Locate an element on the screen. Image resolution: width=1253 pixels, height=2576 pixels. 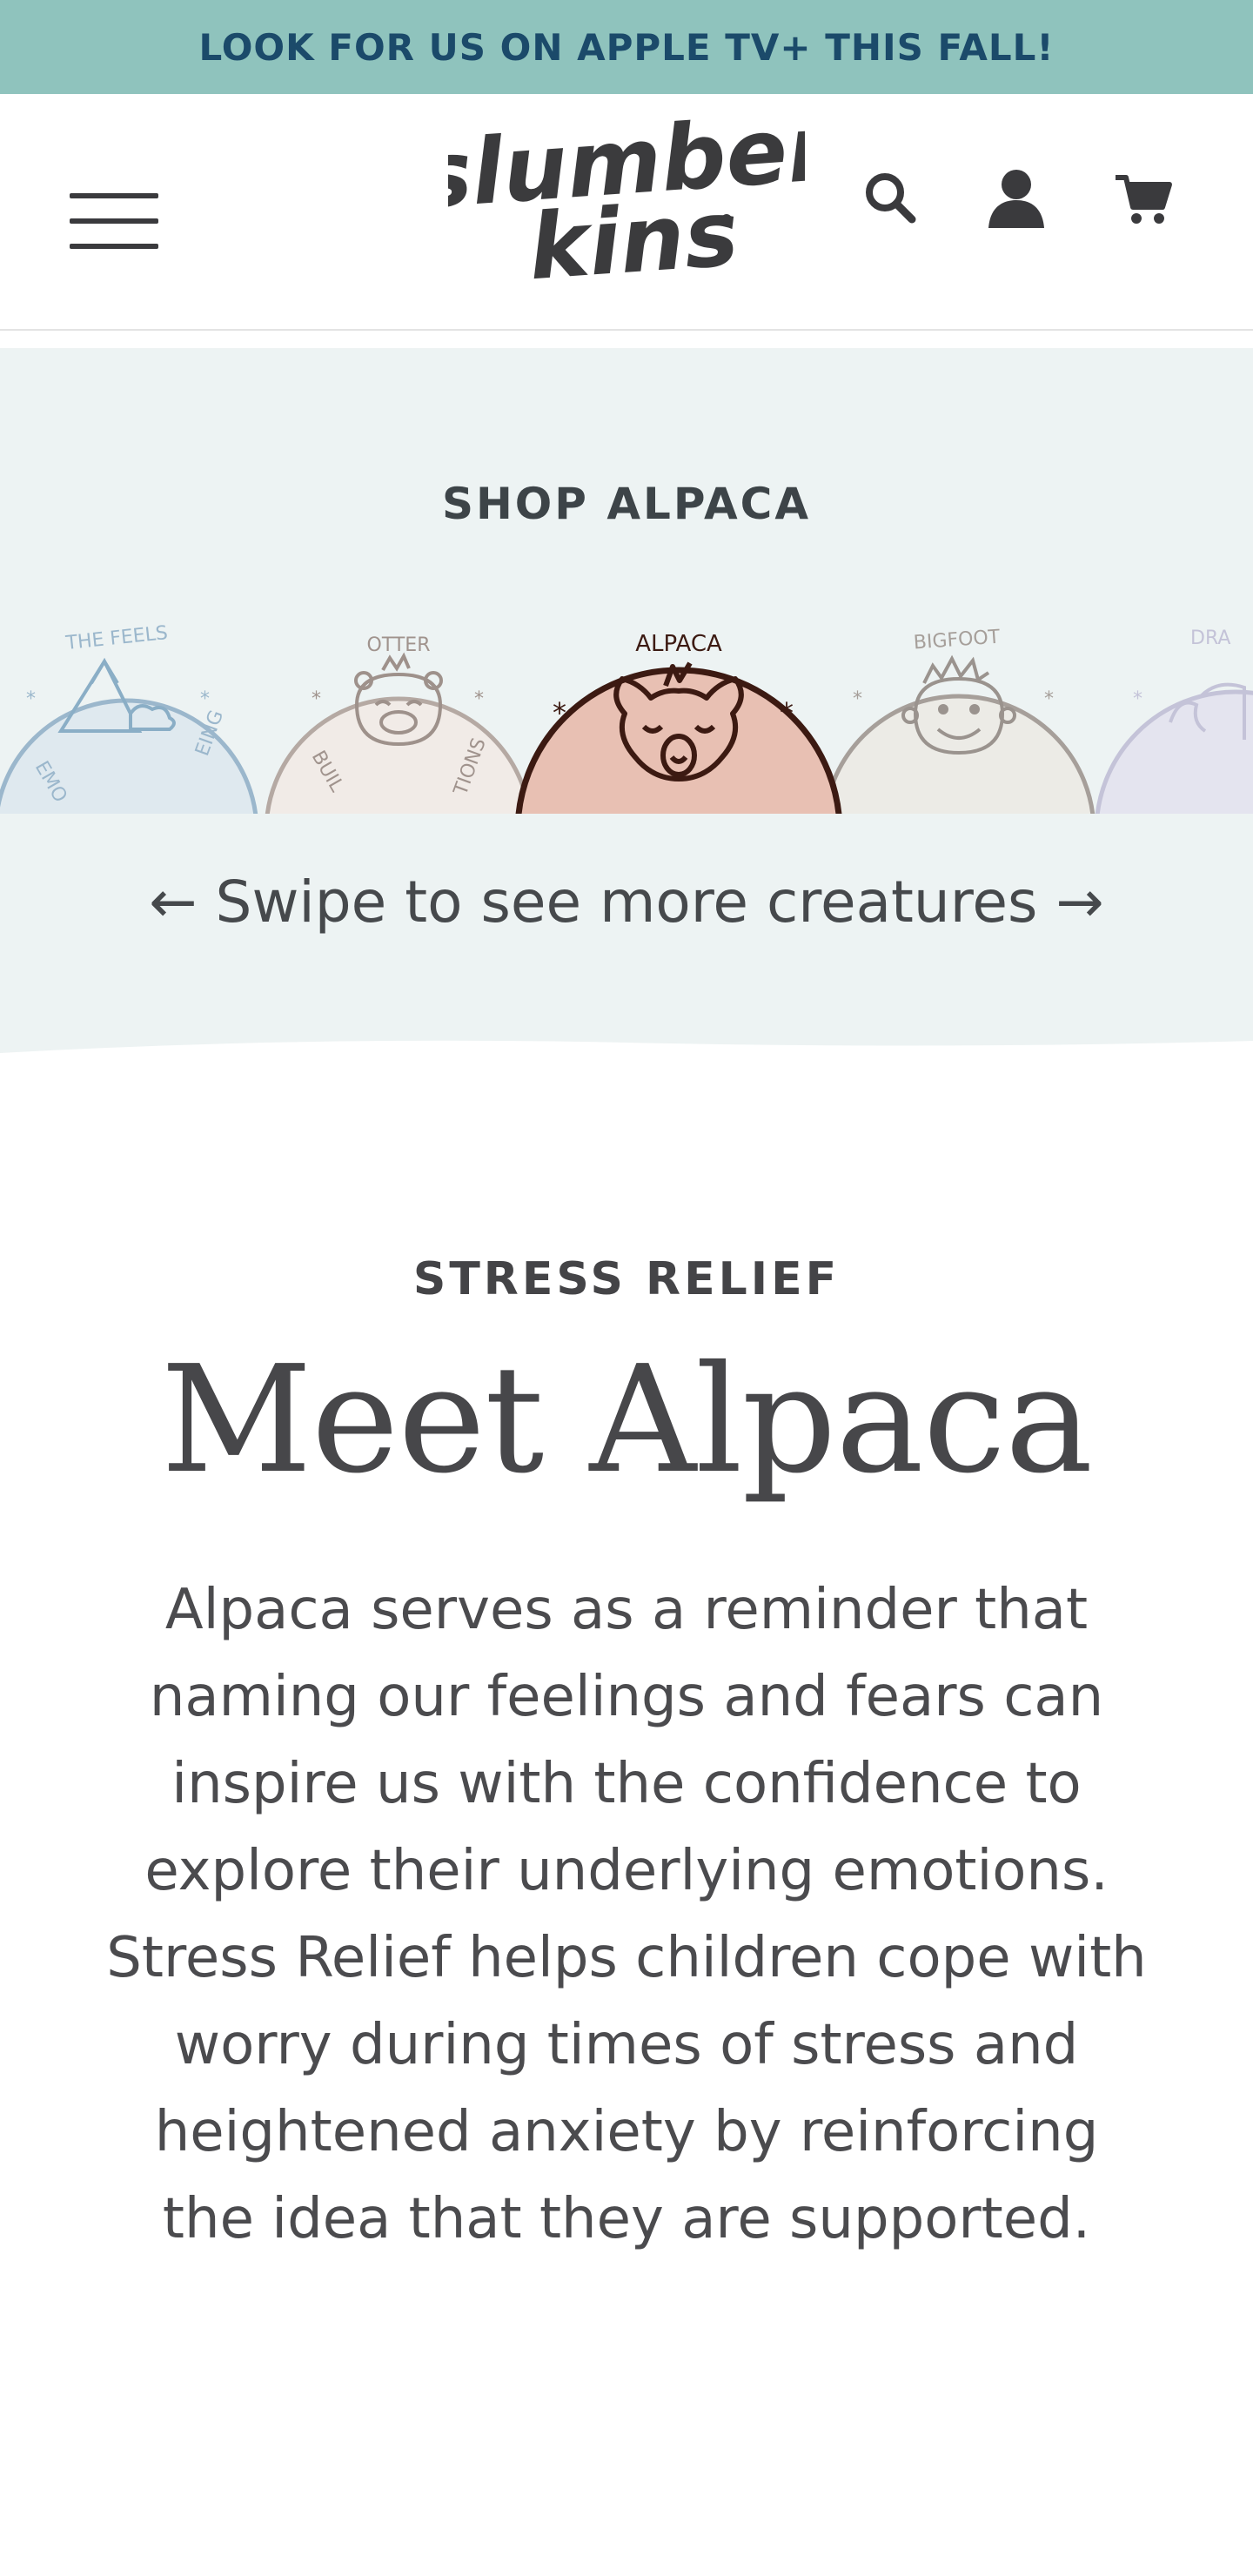
creature-label: DRA is located at coordinates (1210, 638).